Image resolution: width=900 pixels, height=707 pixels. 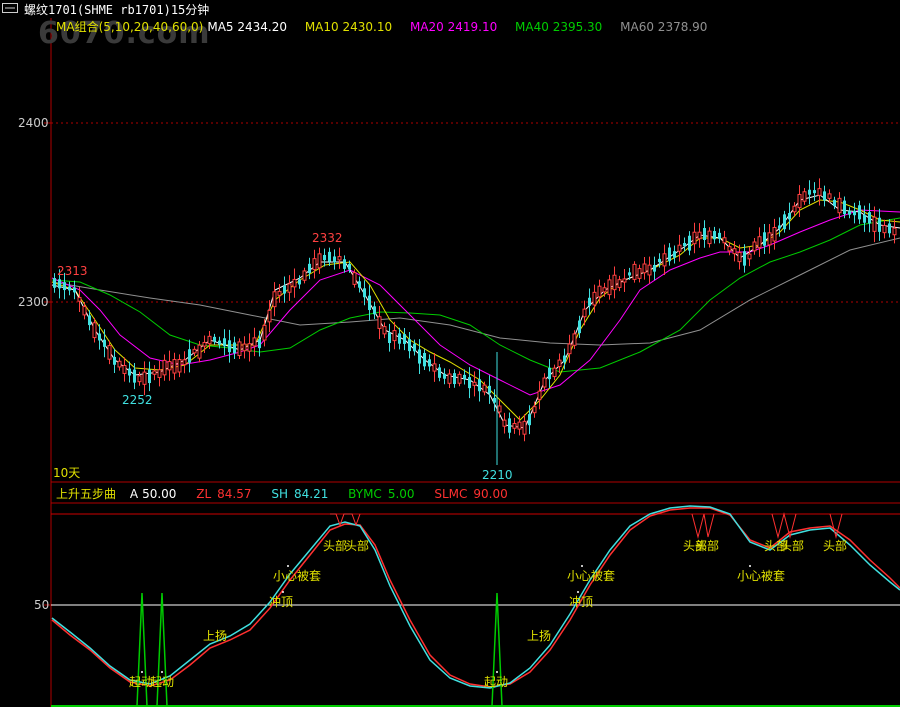 I want to click on signal-chongding-1: 冲顶, so click(x=281, y=601).